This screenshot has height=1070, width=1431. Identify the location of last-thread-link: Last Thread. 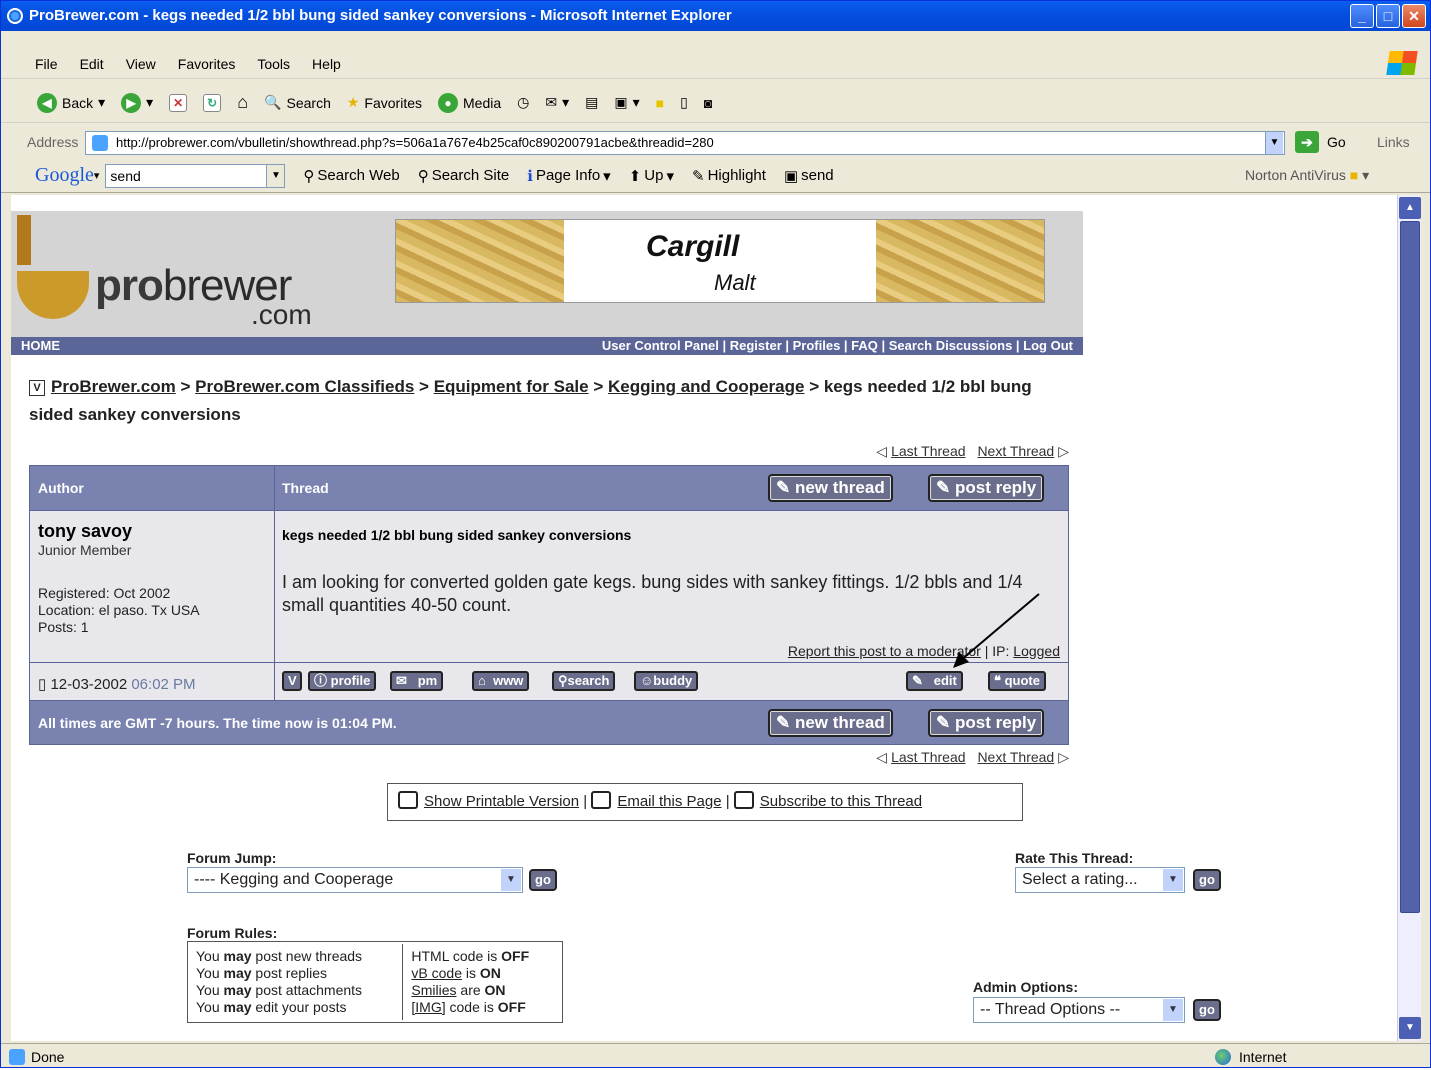
(928, 451).